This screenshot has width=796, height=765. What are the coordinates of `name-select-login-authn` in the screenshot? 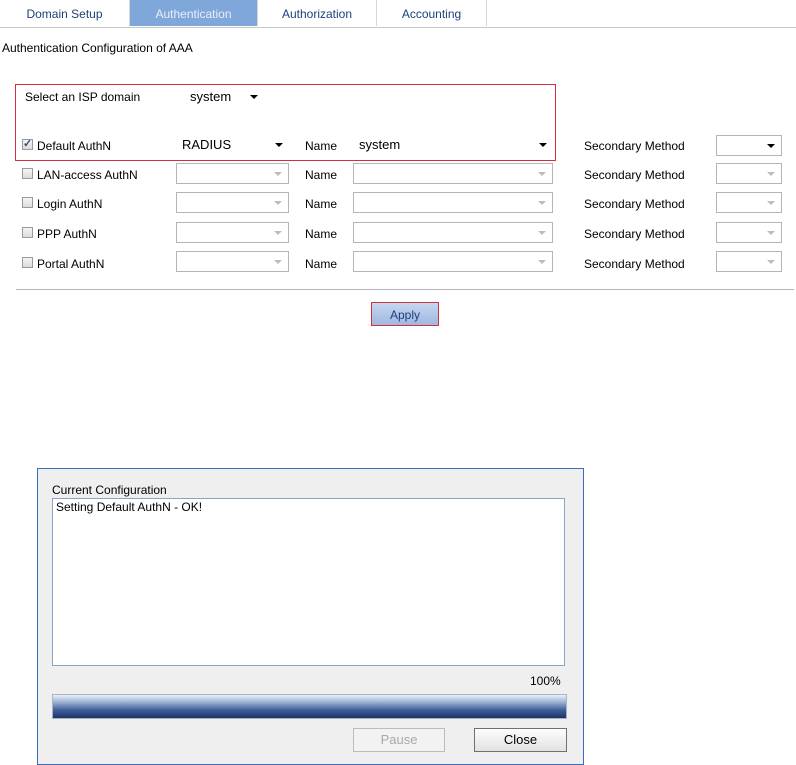 It's located at (453, 202).